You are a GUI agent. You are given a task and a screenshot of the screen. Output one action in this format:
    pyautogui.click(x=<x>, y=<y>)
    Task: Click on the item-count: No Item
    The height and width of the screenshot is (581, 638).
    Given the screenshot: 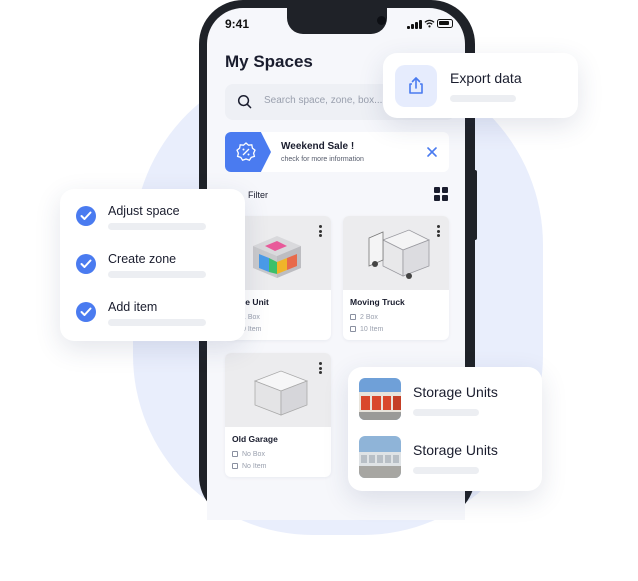 What is the action you would take?
    pyautogui.click(x=249, y=466)
    